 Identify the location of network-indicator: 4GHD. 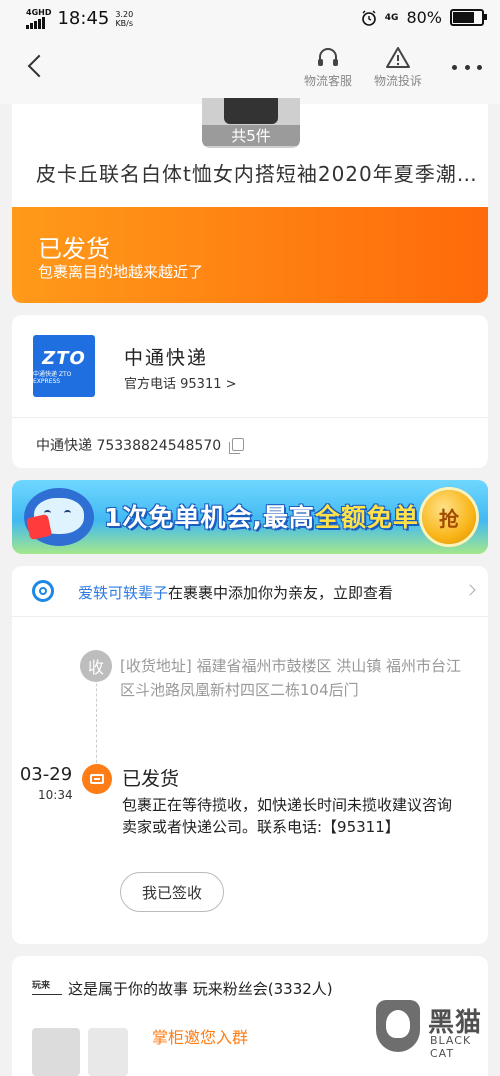
(39, 18).